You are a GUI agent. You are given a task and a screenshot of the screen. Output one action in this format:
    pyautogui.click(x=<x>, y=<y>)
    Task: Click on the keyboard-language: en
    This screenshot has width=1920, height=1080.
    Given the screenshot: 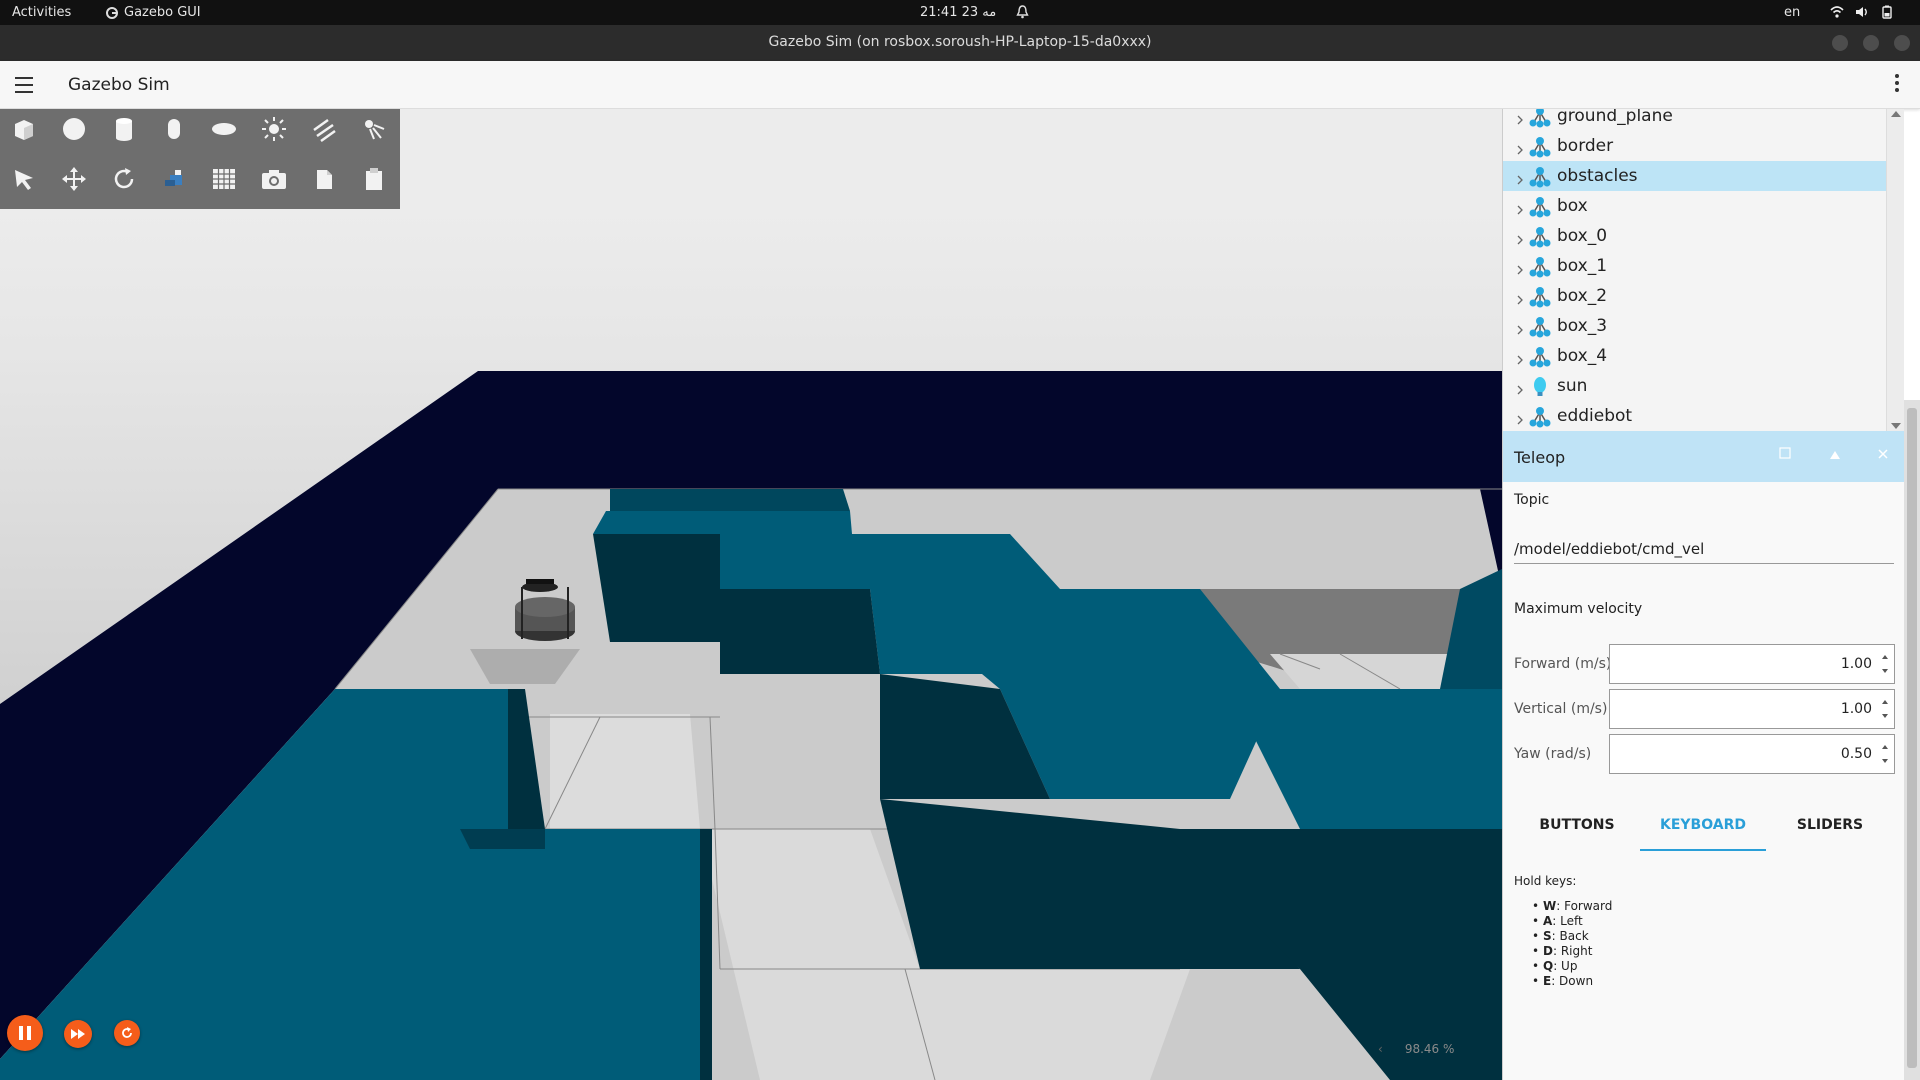 What is the action you would take?
    pyautogui.click(x=1792, y=12)
    